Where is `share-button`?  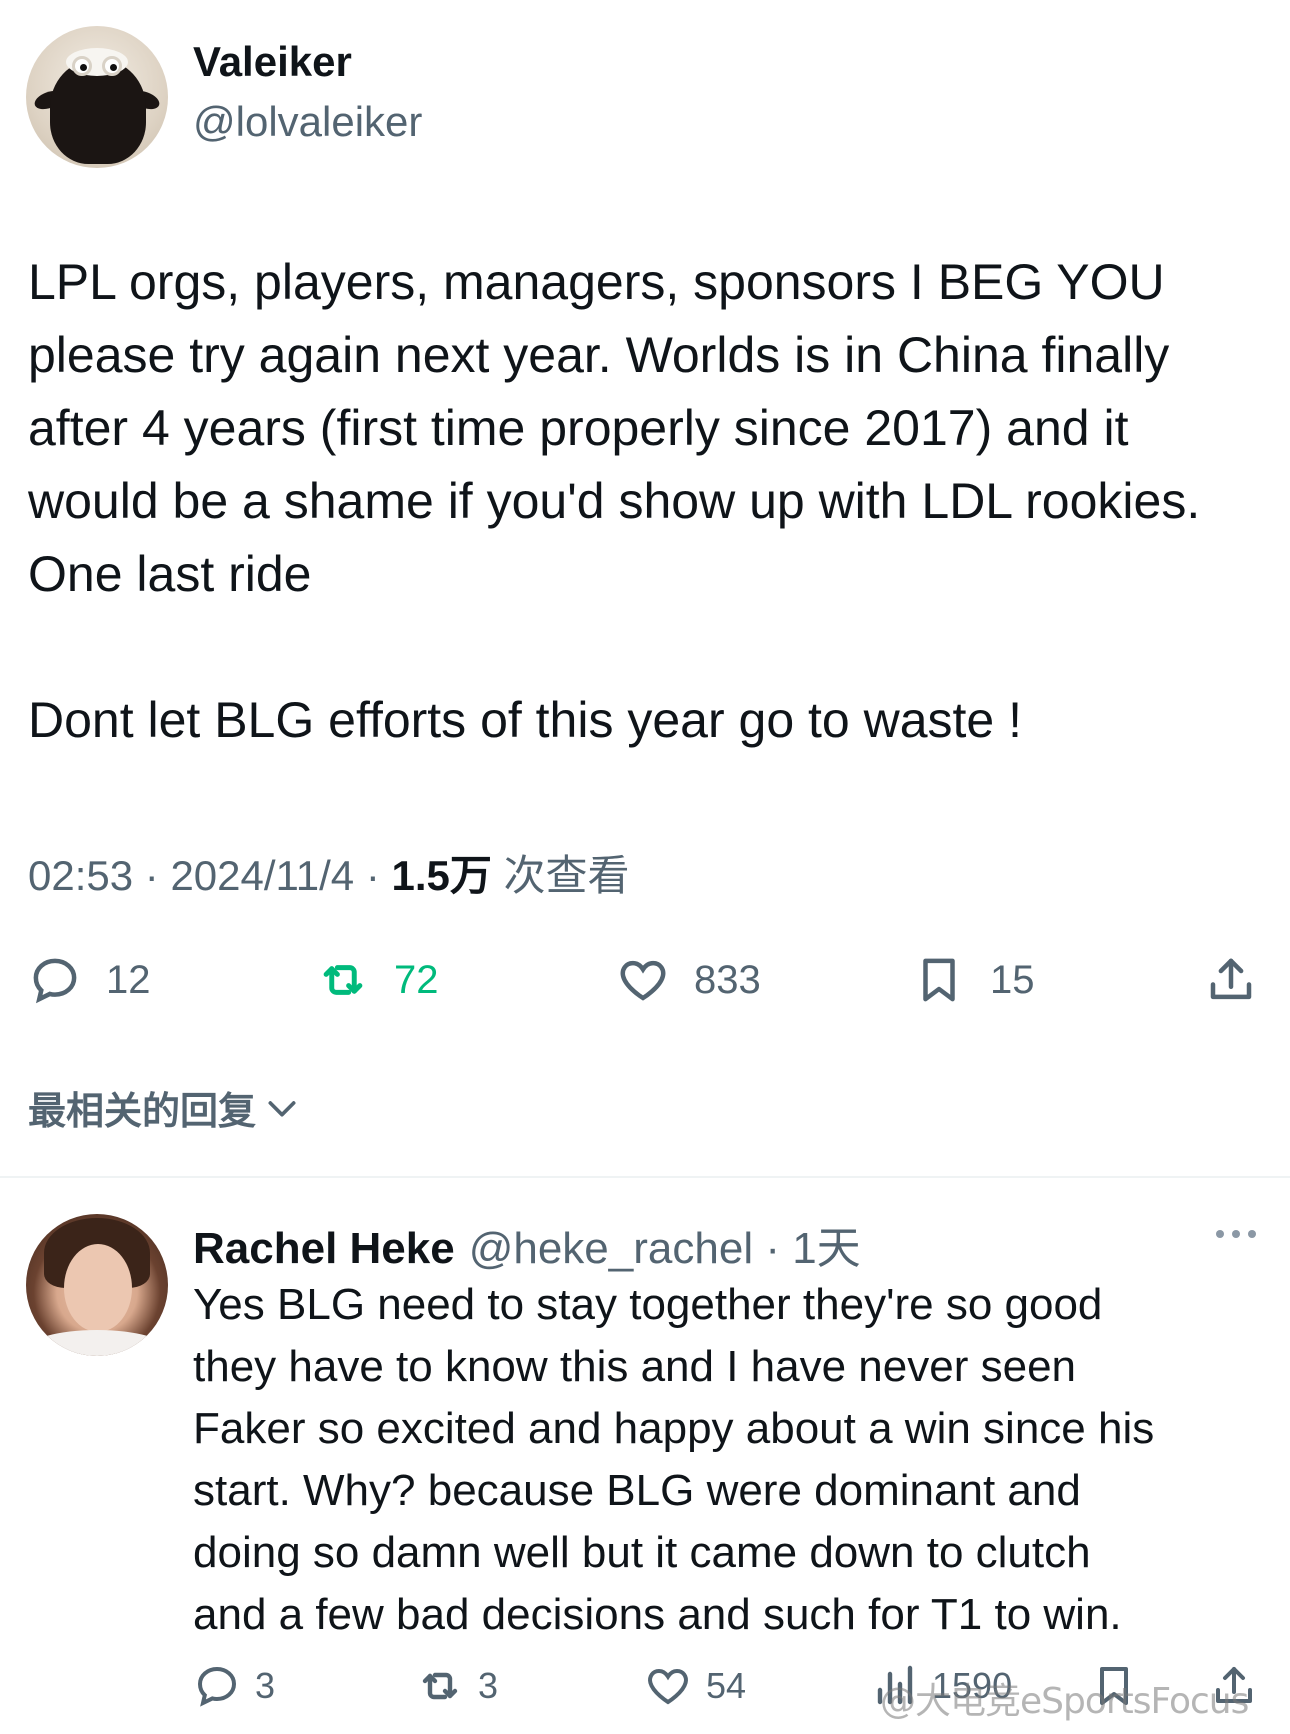
share-button is located at coordinates (1231, 980).